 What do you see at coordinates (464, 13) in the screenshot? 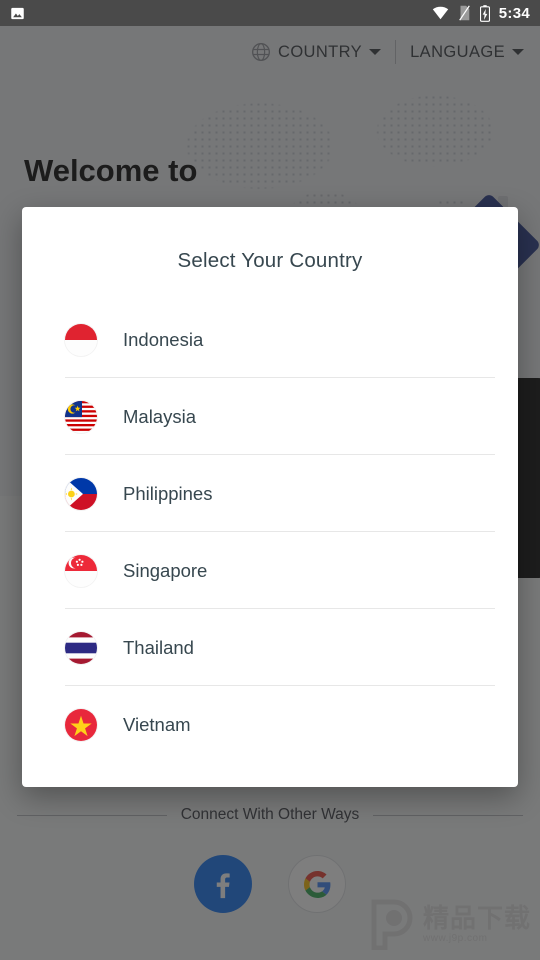
I see `no-sim-icon` at bounding box center [464, 13].